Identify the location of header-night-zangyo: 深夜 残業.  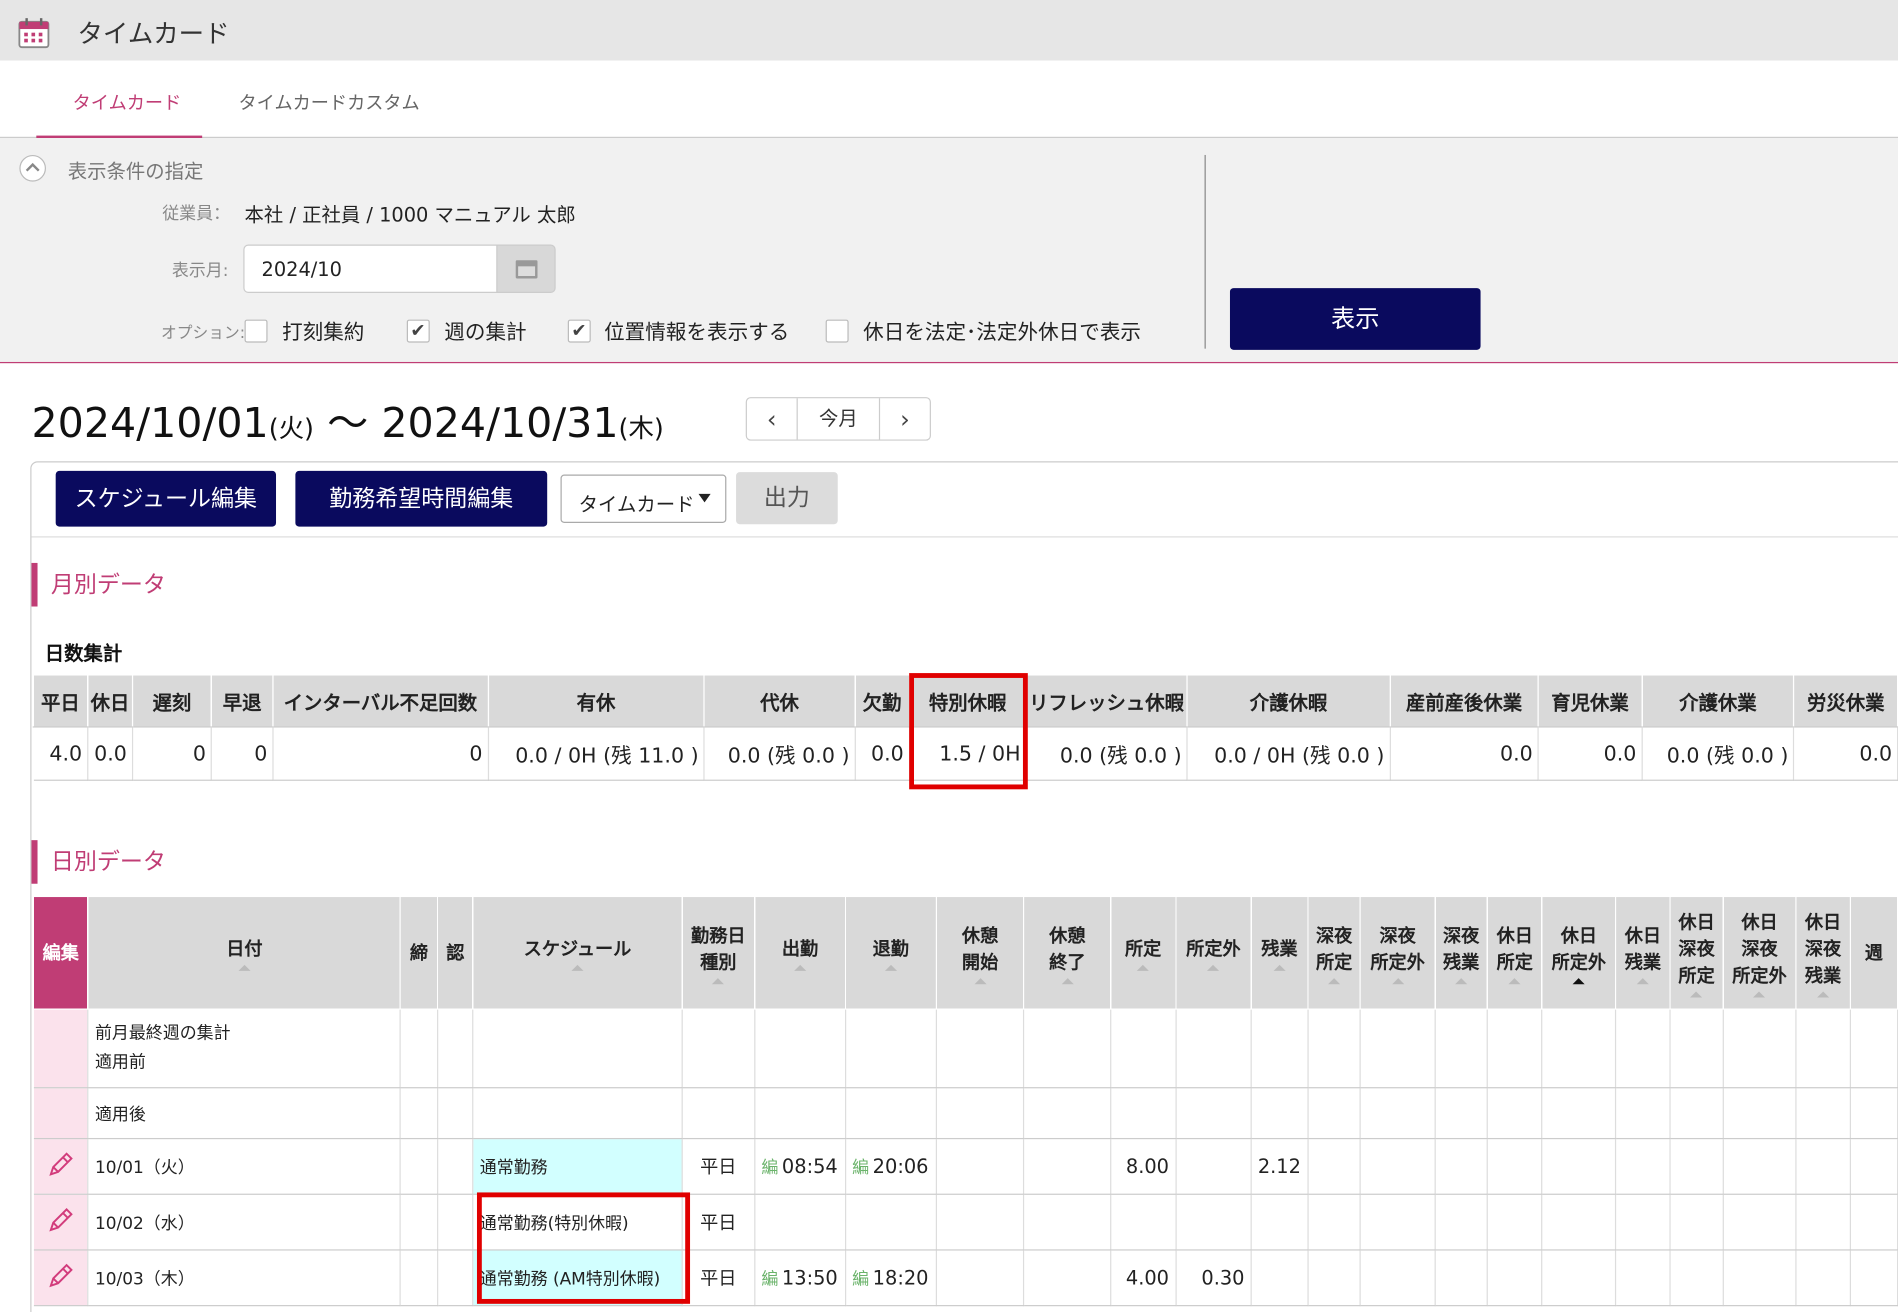
(1461, 952).